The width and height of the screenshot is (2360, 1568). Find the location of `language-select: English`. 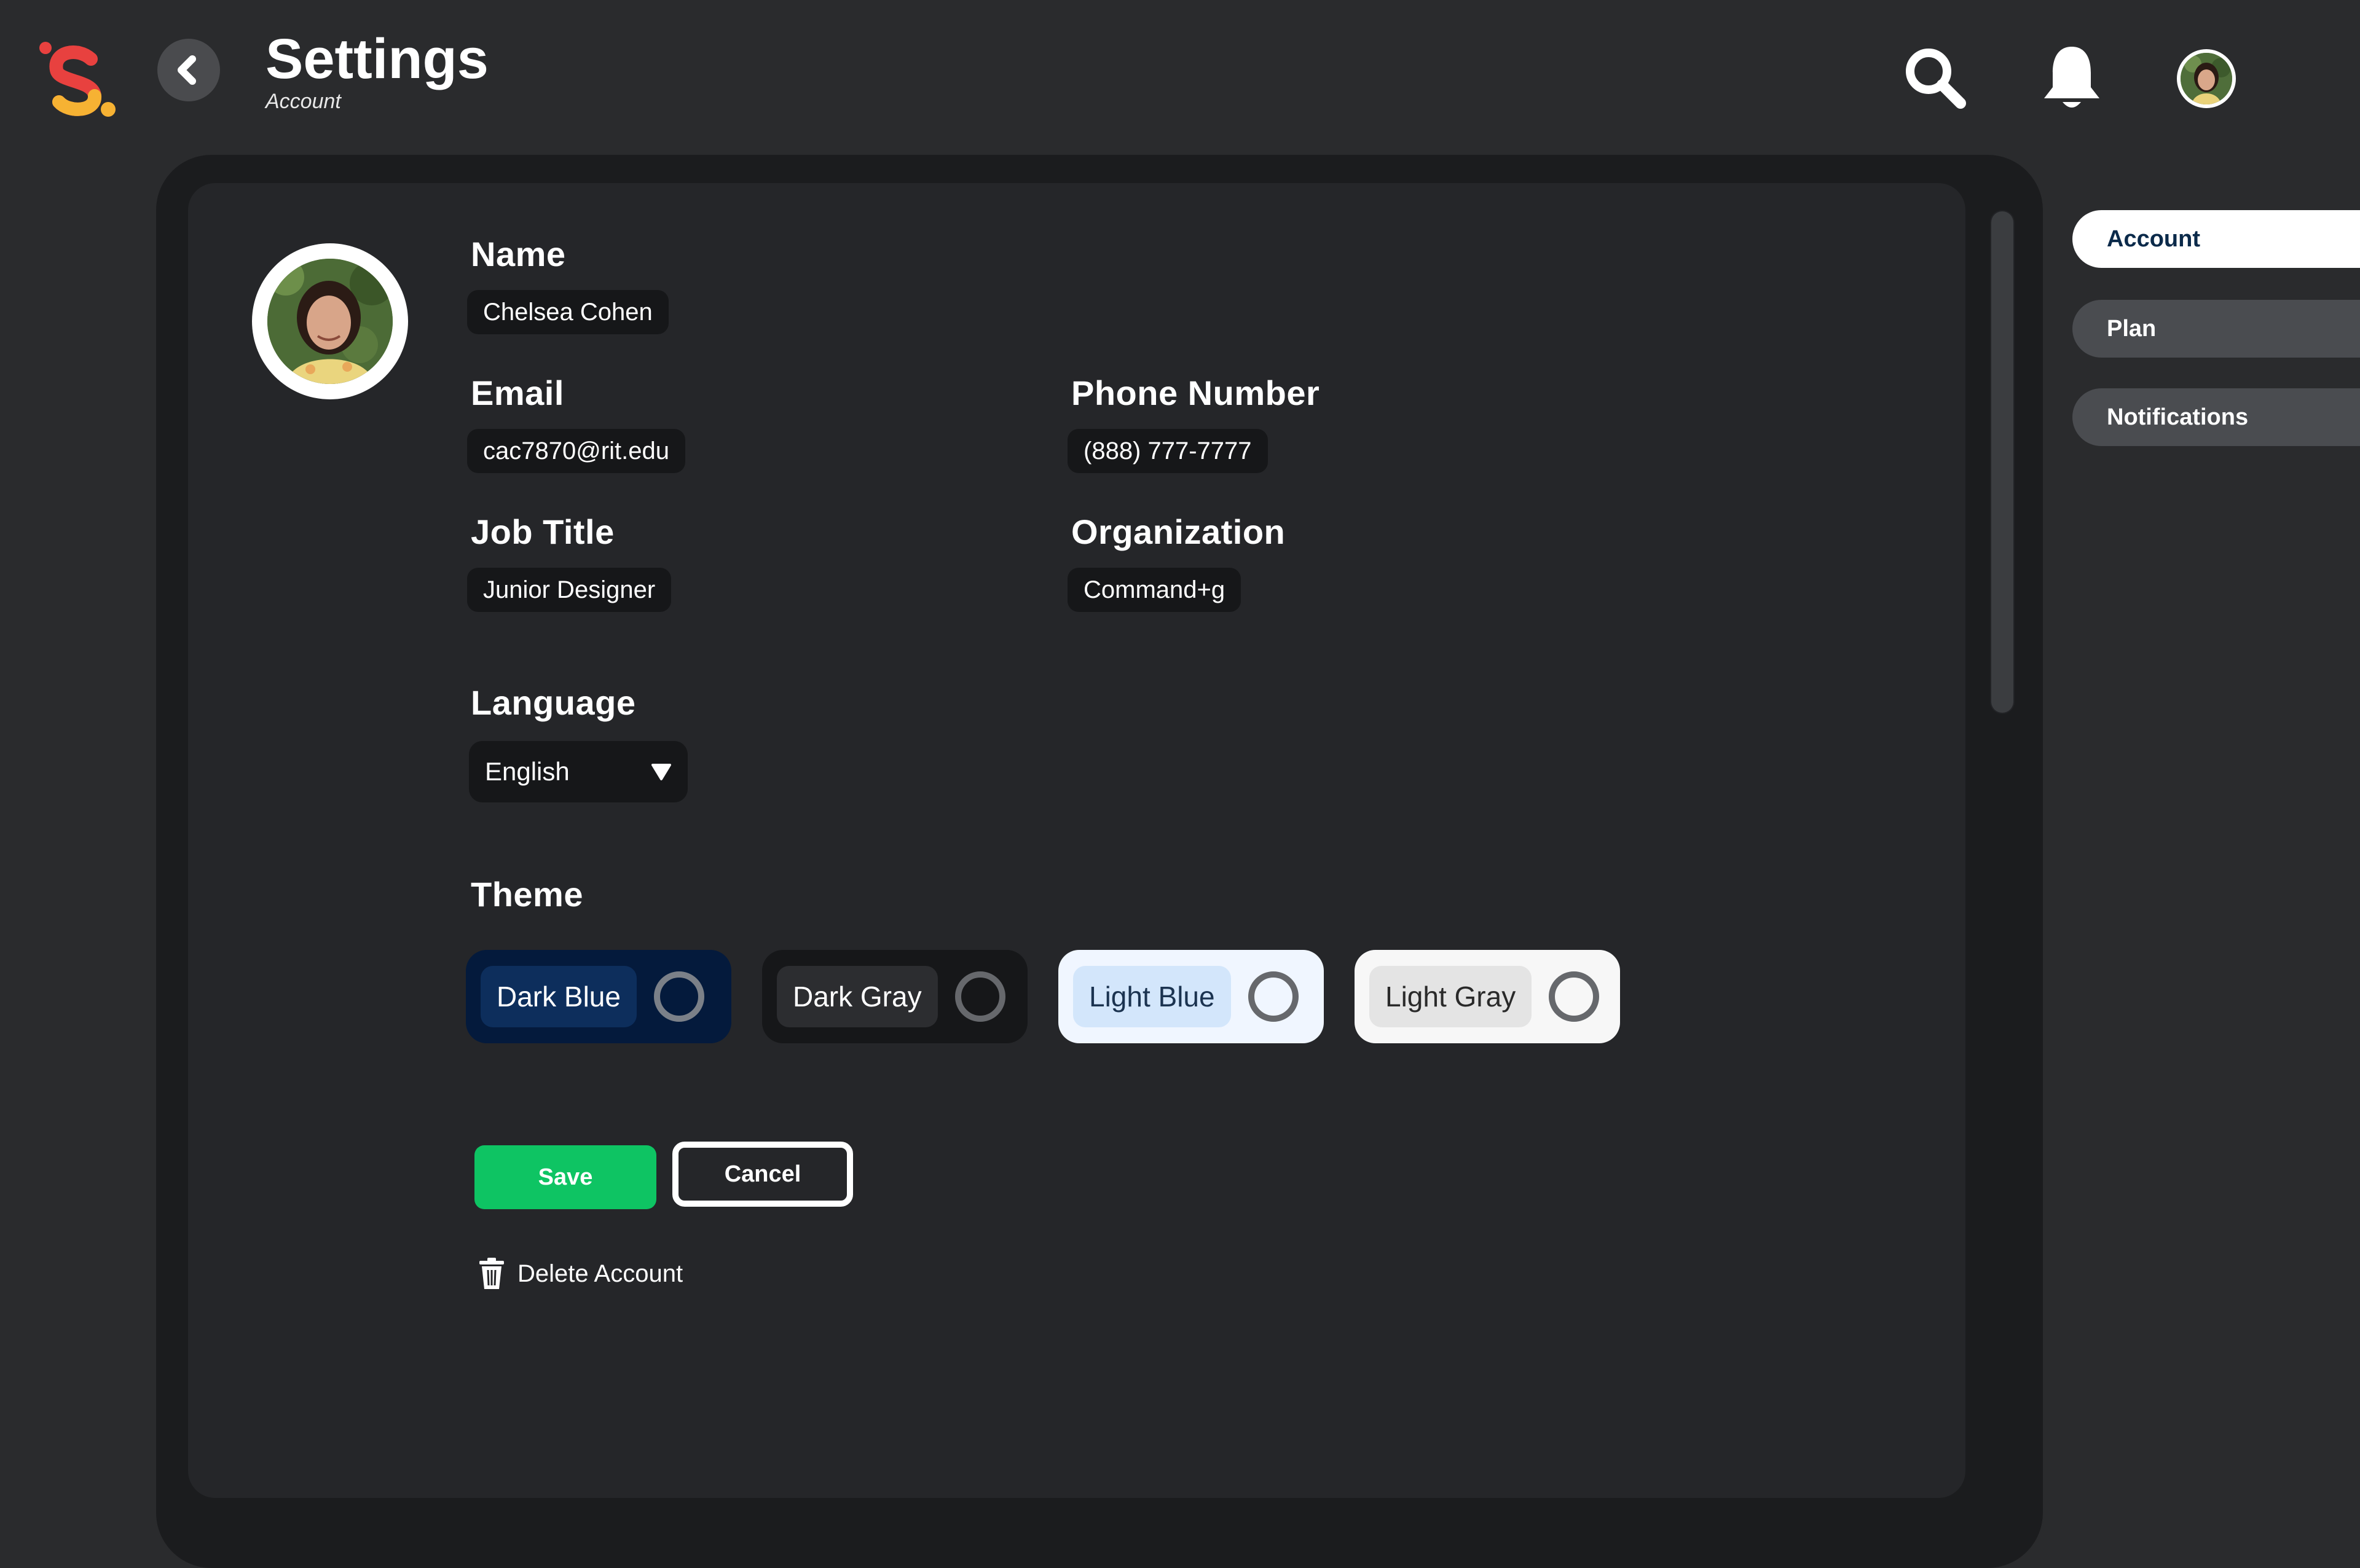

language-select: English is located at coordinates (579, 771).